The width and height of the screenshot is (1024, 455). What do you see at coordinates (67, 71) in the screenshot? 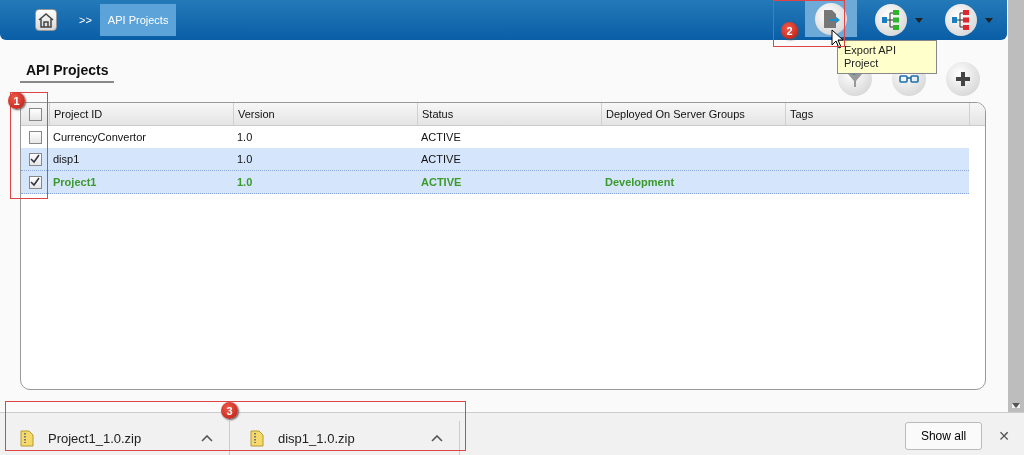
I see `page-title: API Projects` at bounding box center [67, 71].